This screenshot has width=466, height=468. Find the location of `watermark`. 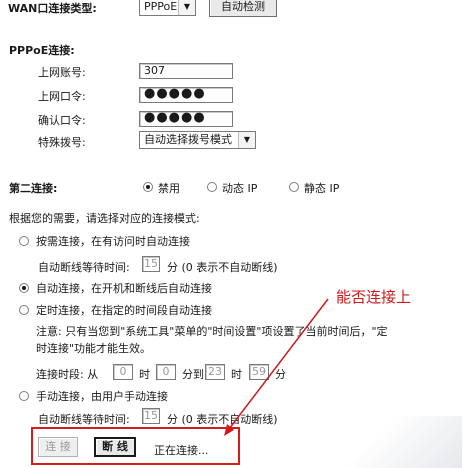

watermark is located at coordinates (402, 442).